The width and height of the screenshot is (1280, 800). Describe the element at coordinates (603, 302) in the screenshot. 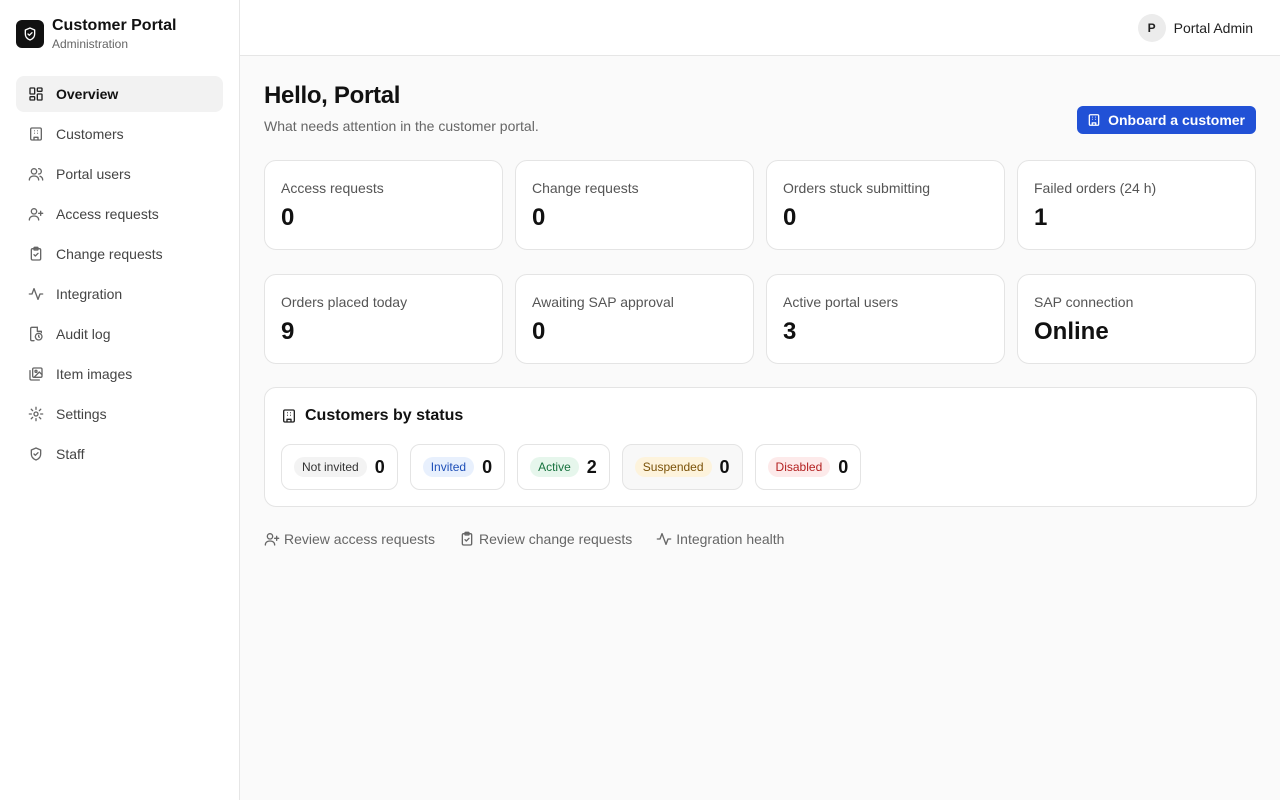

I see `stat-label: Awaiting SAP approval` at that location.